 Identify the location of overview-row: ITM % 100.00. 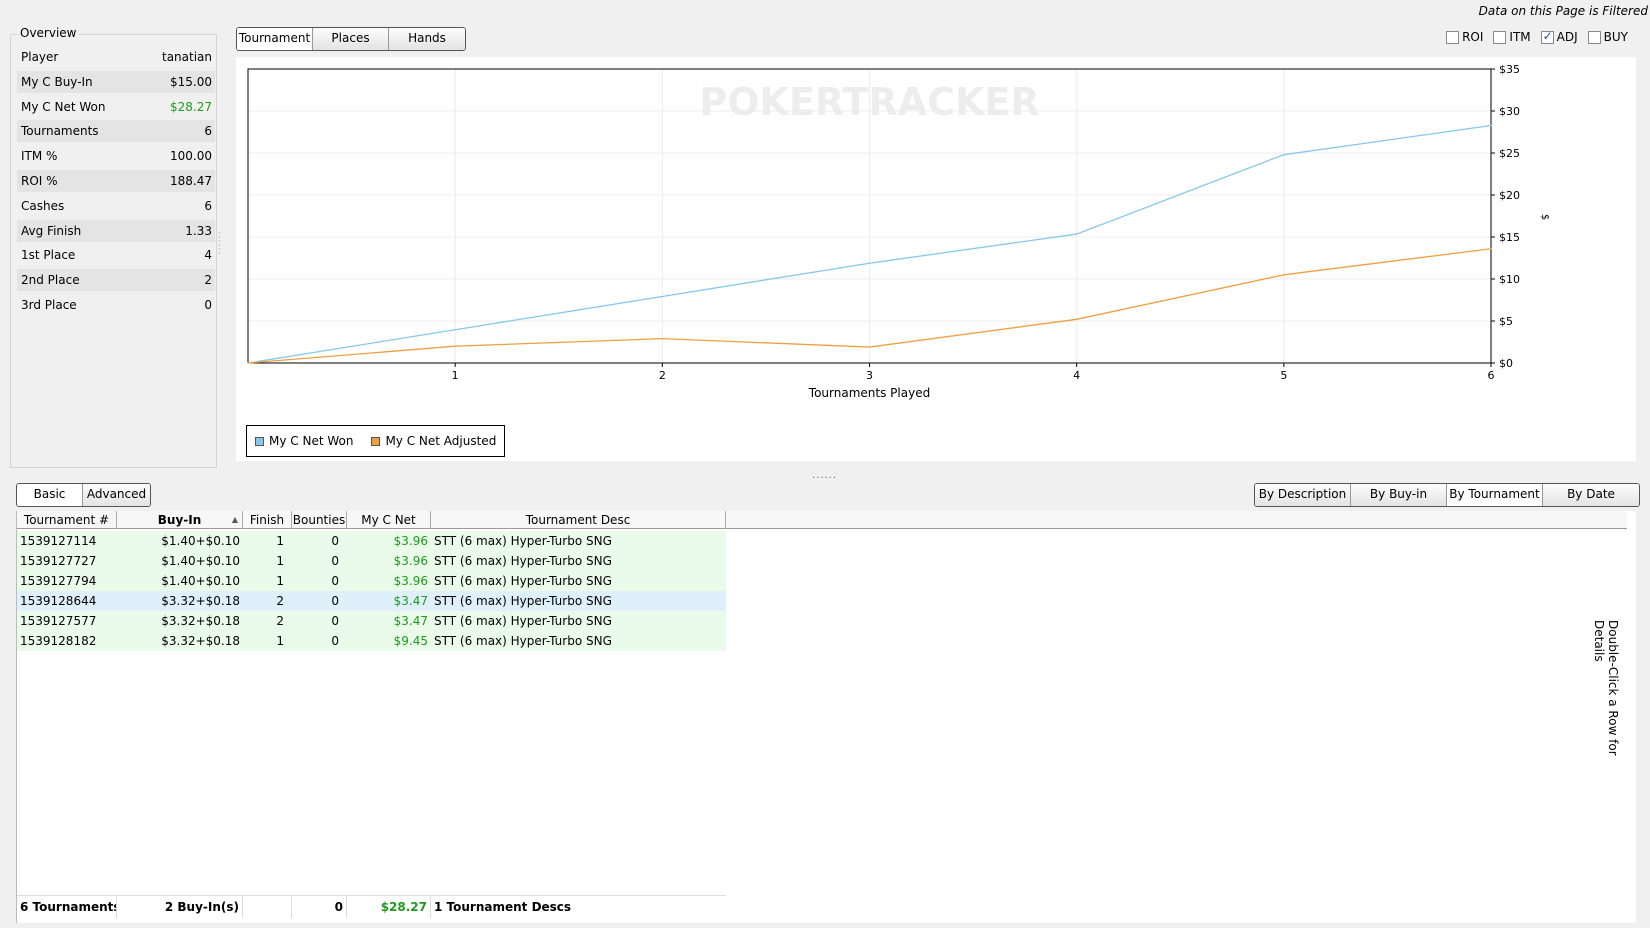
(116, 156).